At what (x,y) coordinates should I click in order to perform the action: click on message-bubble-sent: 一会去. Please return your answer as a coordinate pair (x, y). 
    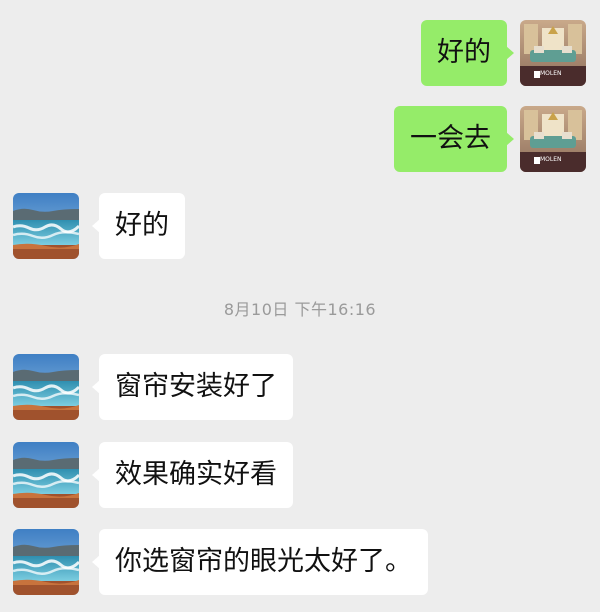
    Looking at the image, I should click on (454, 139).